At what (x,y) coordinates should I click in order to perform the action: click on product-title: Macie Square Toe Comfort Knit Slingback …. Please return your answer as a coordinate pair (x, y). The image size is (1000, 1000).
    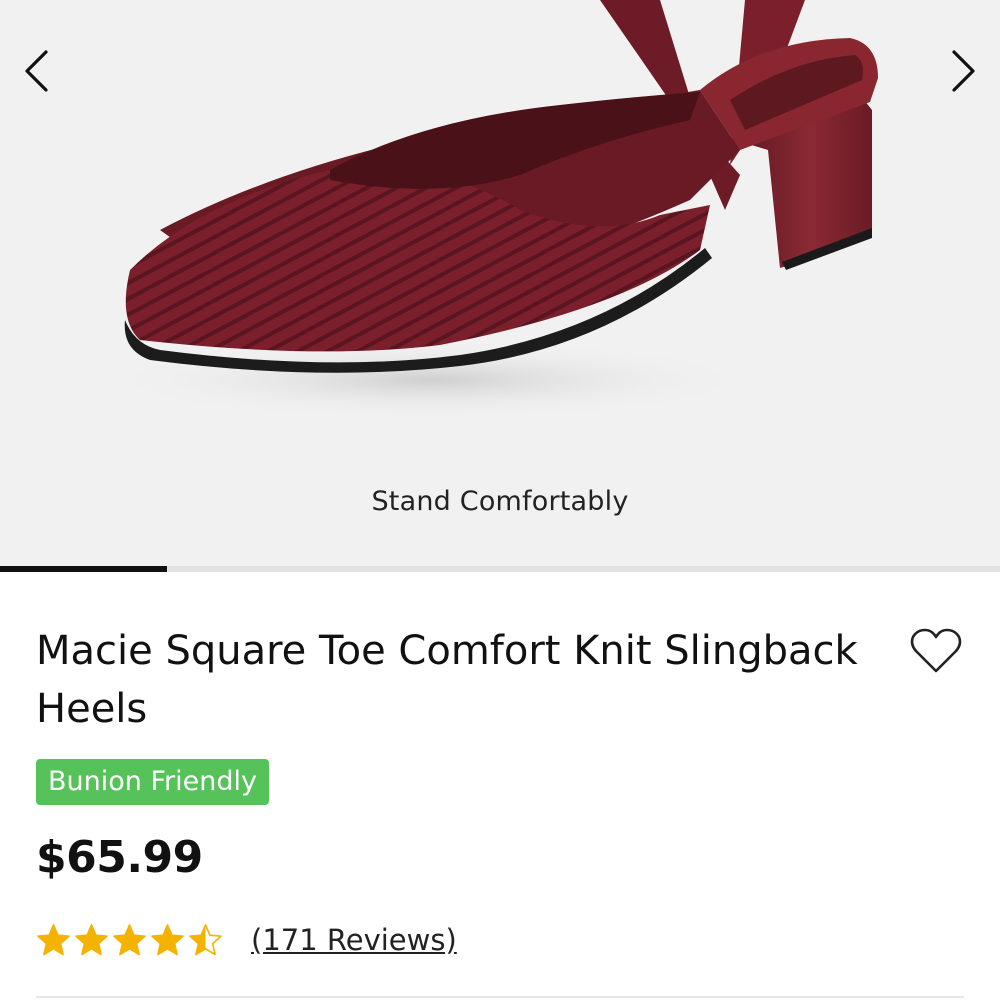
    Looking at the image, I should click on (447, 680).